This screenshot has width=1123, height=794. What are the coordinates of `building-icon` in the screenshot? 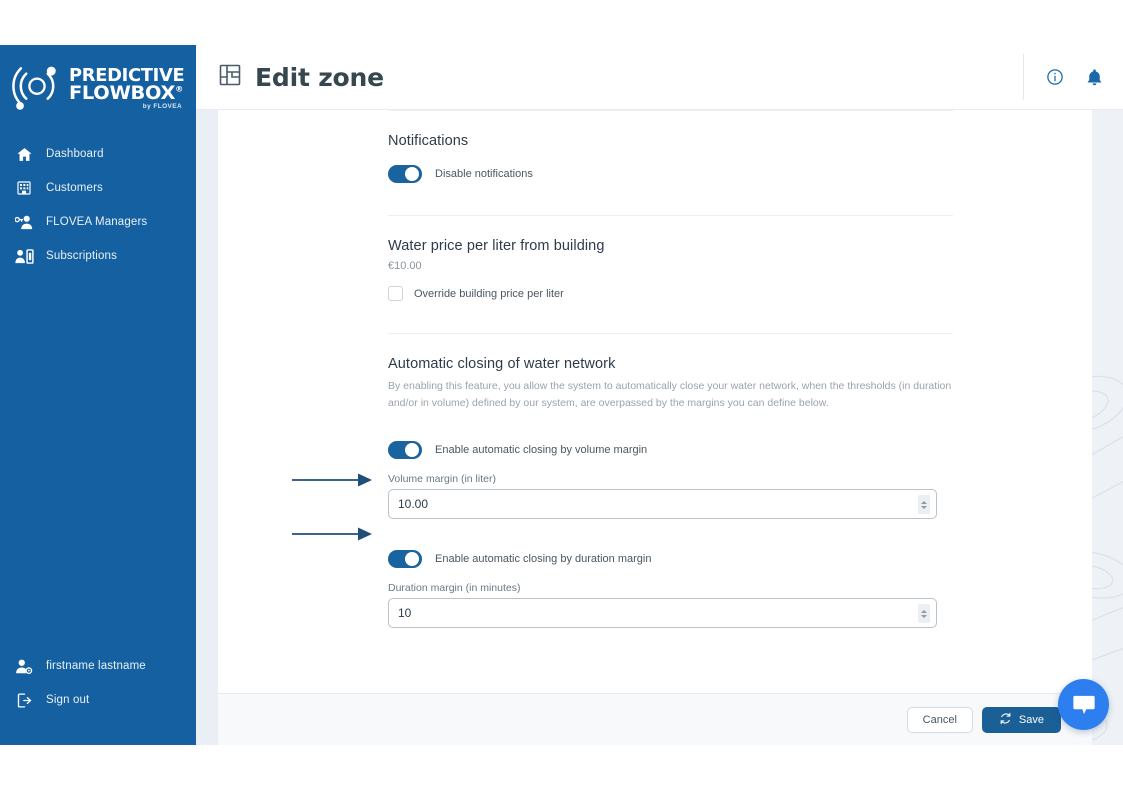 It's located at (24, 188).